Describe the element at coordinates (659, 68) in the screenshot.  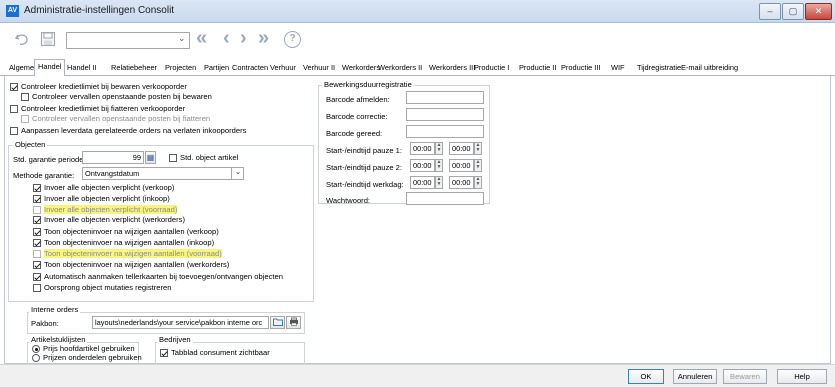
I see `tab-tijdregistratie: Tijdregistratie` at that location.